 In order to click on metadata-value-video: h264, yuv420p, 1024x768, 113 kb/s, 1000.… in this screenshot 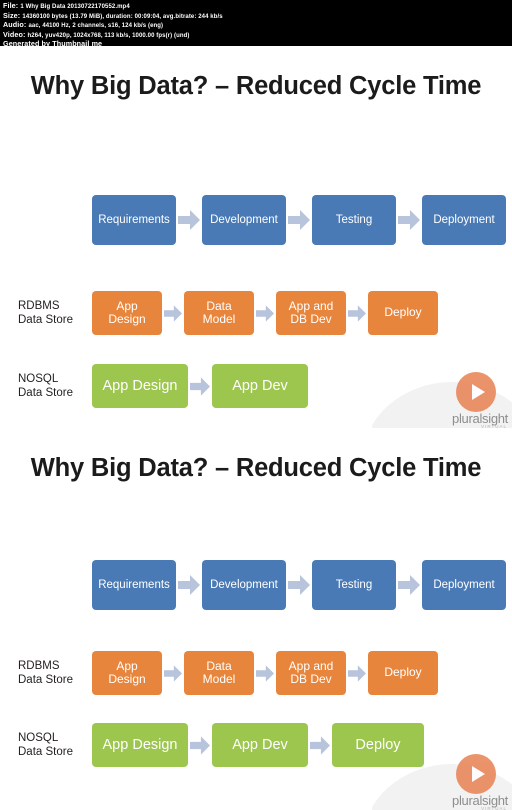, I will do `click(108, 35)`.